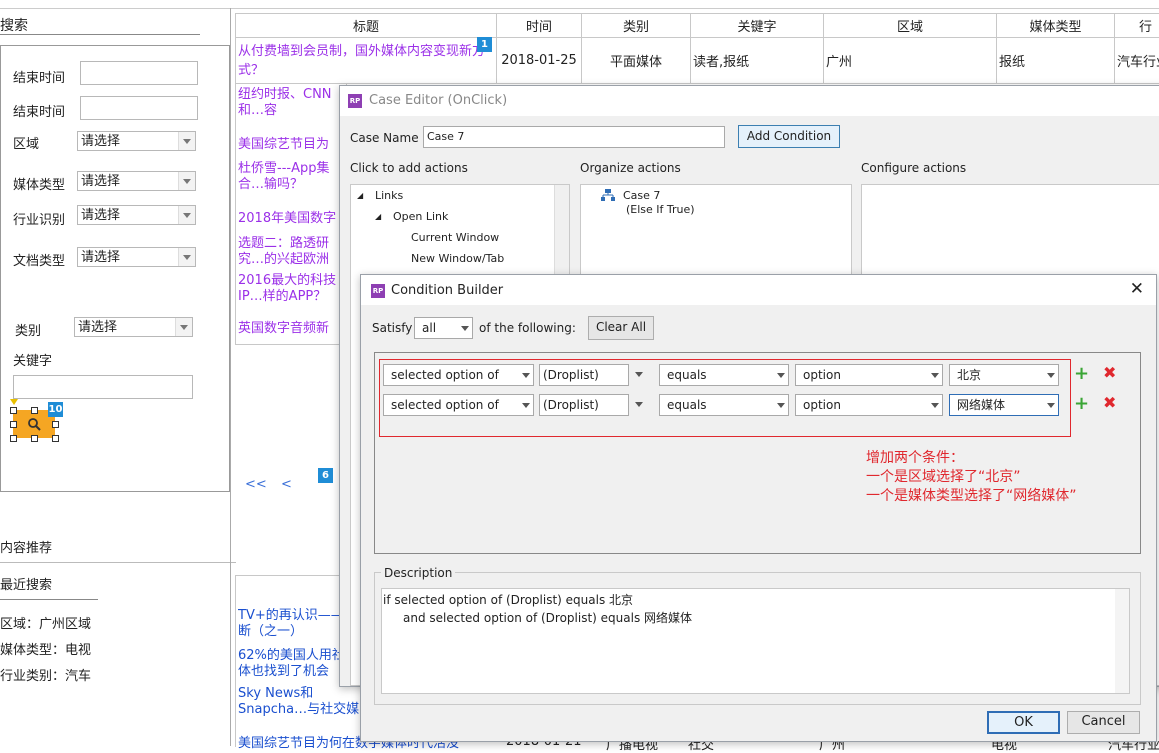 This screenshot has width=1159, height=753. I want to click on table-header-row: 标题 时间 类别 关键字 区域 媒体类型 行, so click(697, 26).